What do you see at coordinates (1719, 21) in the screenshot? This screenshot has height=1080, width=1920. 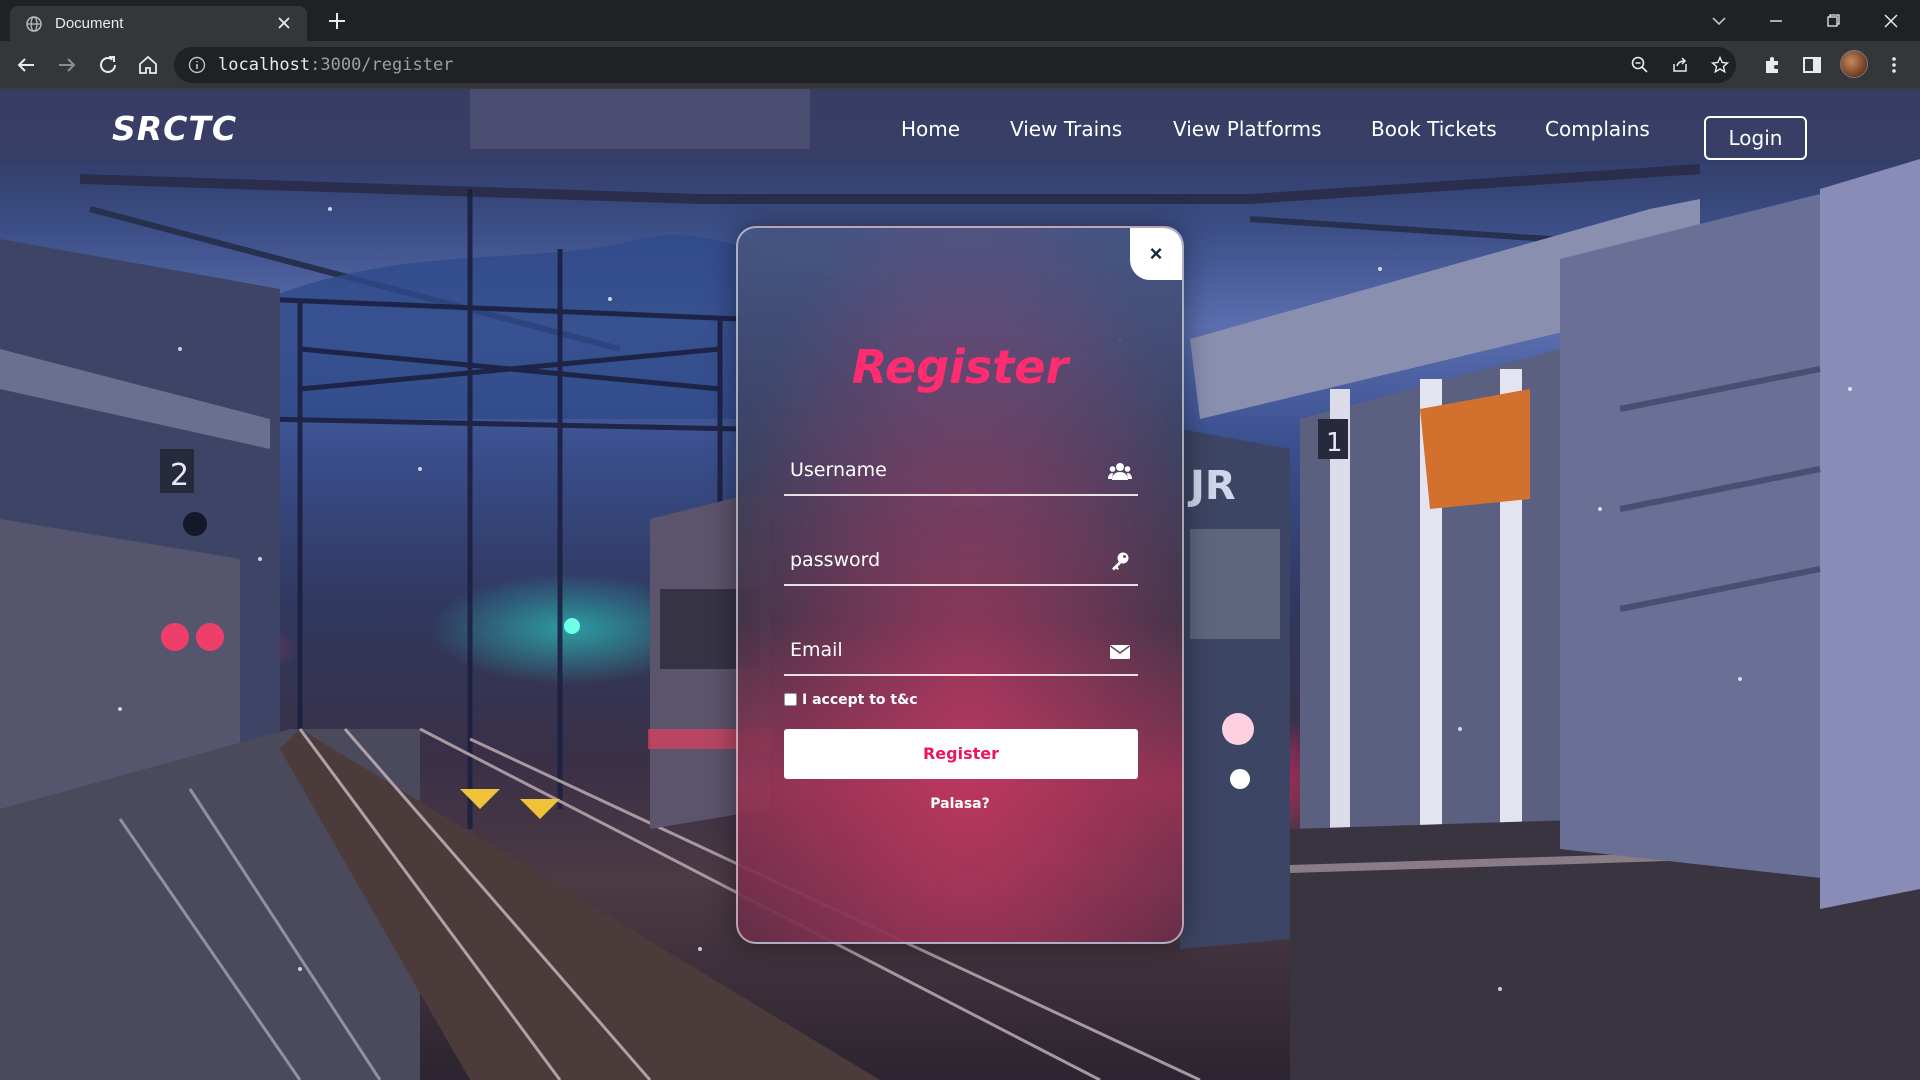 I see `chevron-down-icon` at bounding box center [1719, 21].